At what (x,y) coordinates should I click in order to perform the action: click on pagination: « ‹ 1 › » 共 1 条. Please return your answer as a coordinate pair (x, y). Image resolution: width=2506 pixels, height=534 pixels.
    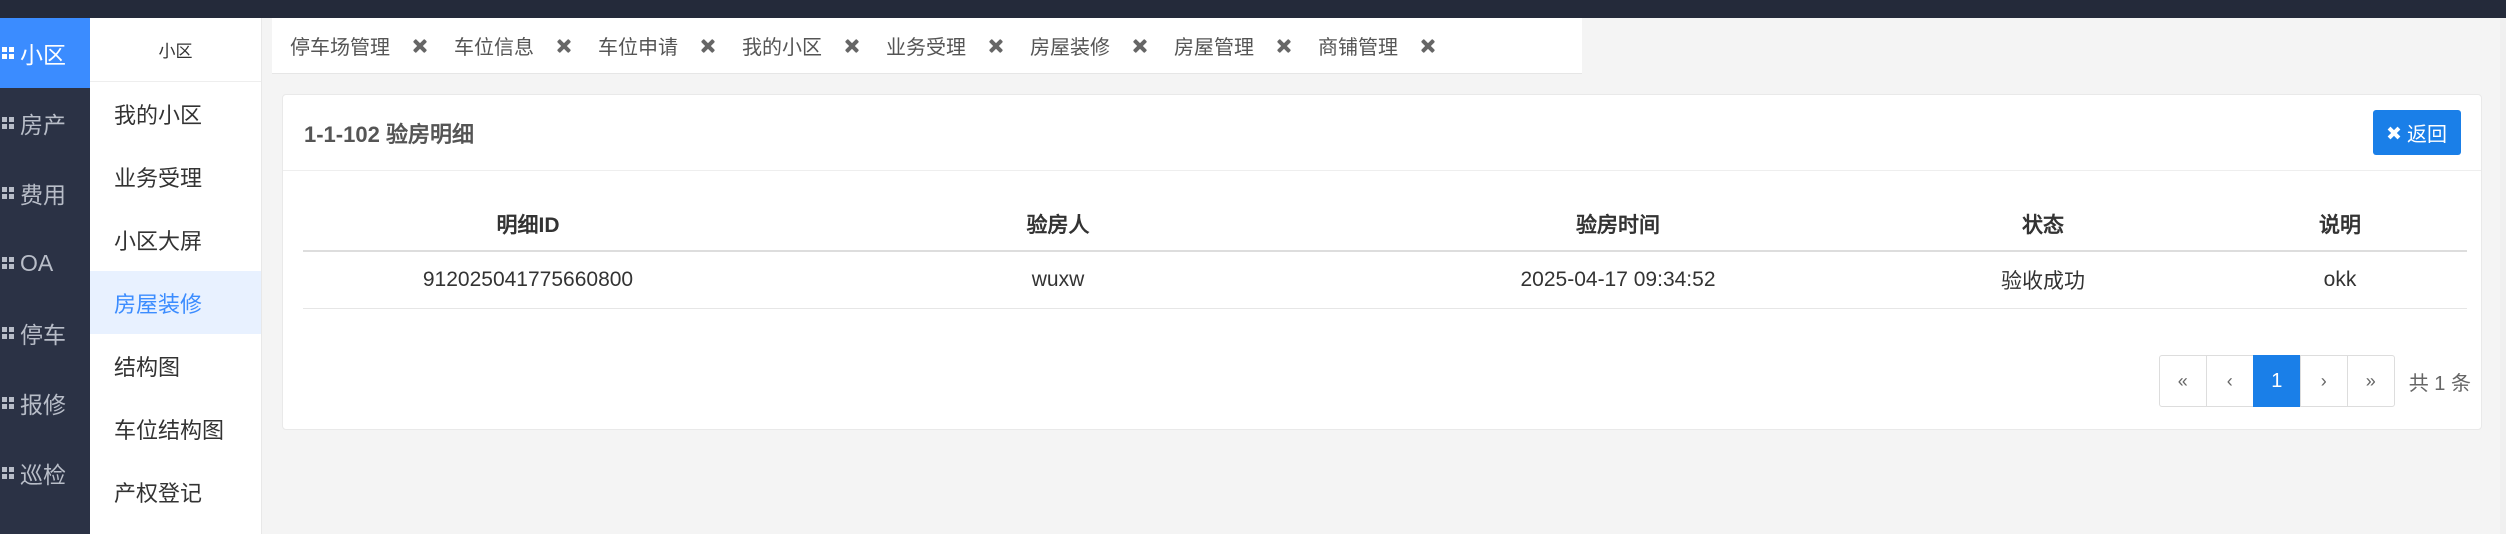
    Looking at the image, I should click on (2314, 381).